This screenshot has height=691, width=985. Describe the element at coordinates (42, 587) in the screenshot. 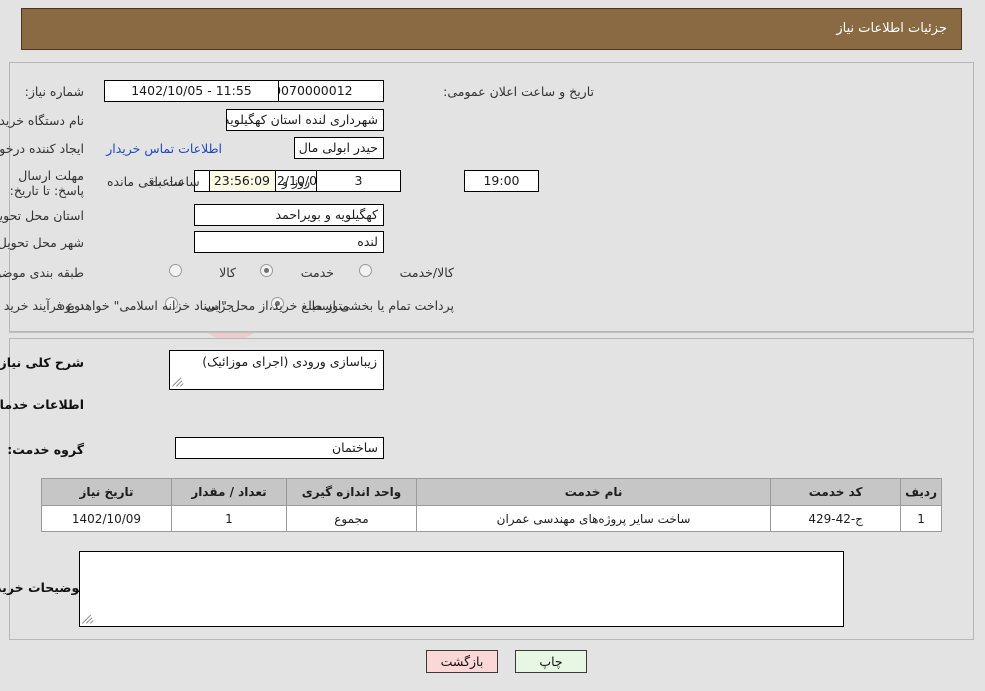

I see `buyer-notes-label: توضیحات خریدار:` at that location.